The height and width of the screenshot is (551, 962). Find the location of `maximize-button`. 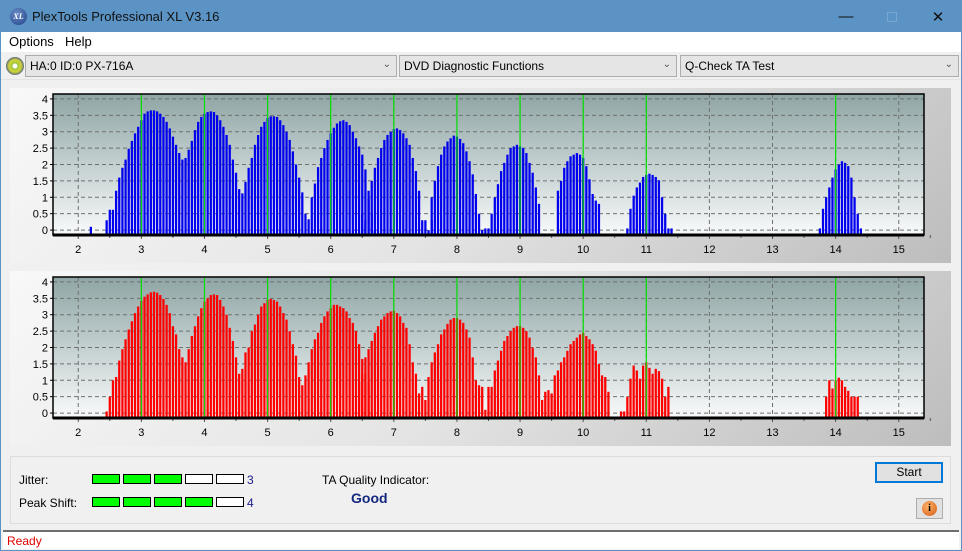

maximize-button is located at coordinates (892, 16).